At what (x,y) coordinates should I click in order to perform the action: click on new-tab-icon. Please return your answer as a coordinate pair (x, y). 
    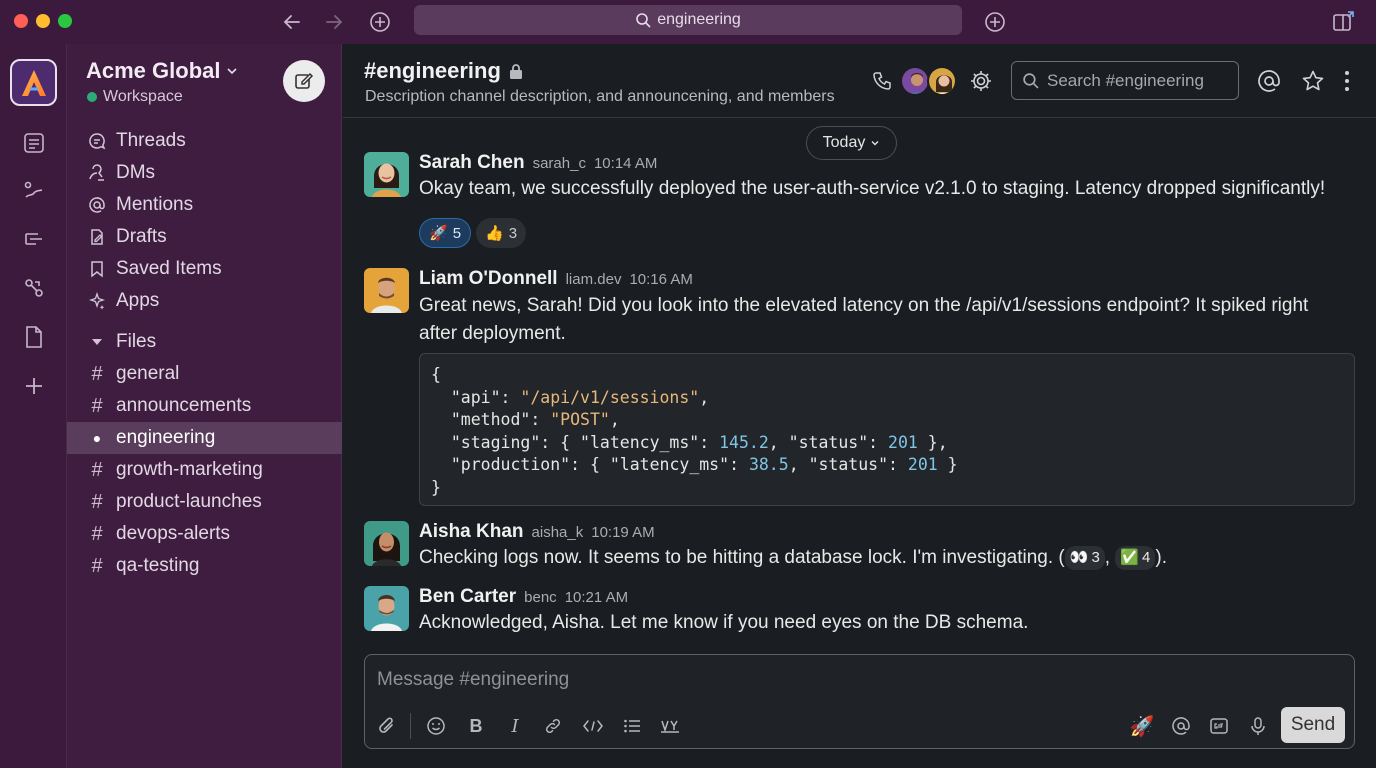
    Looking at the image, I should click on (995, 22).